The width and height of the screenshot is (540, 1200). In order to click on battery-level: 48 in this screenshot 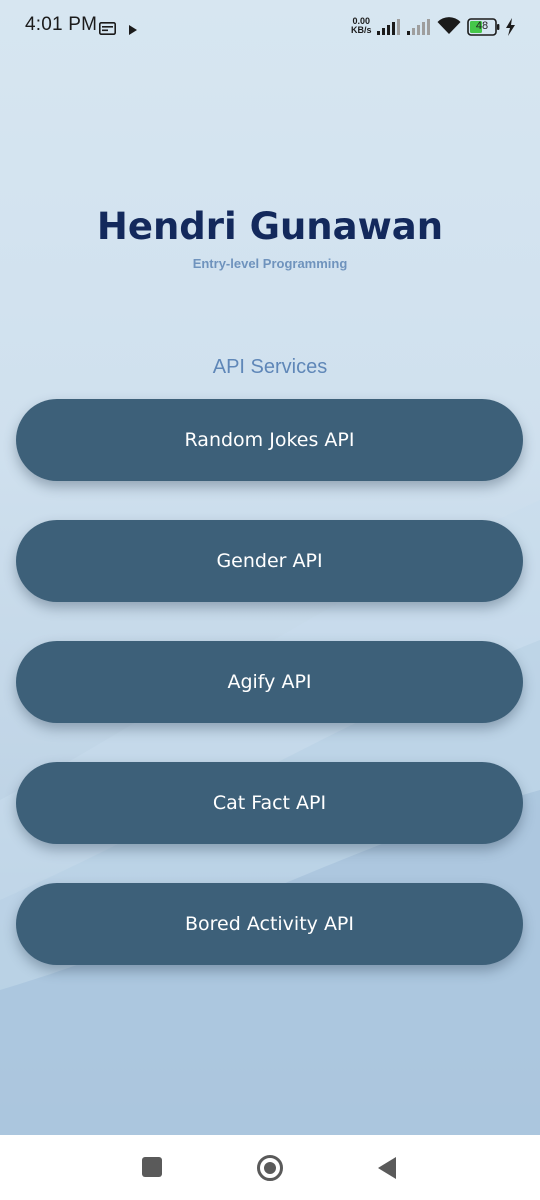, I will do `click(482, 26)`.